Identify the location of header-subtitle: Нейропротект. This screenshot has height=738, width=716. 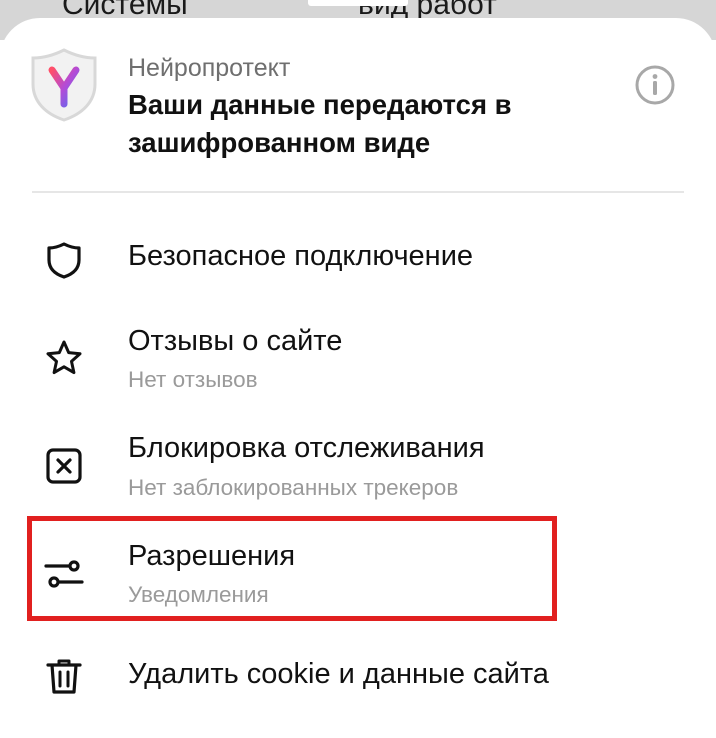
(209, 68).